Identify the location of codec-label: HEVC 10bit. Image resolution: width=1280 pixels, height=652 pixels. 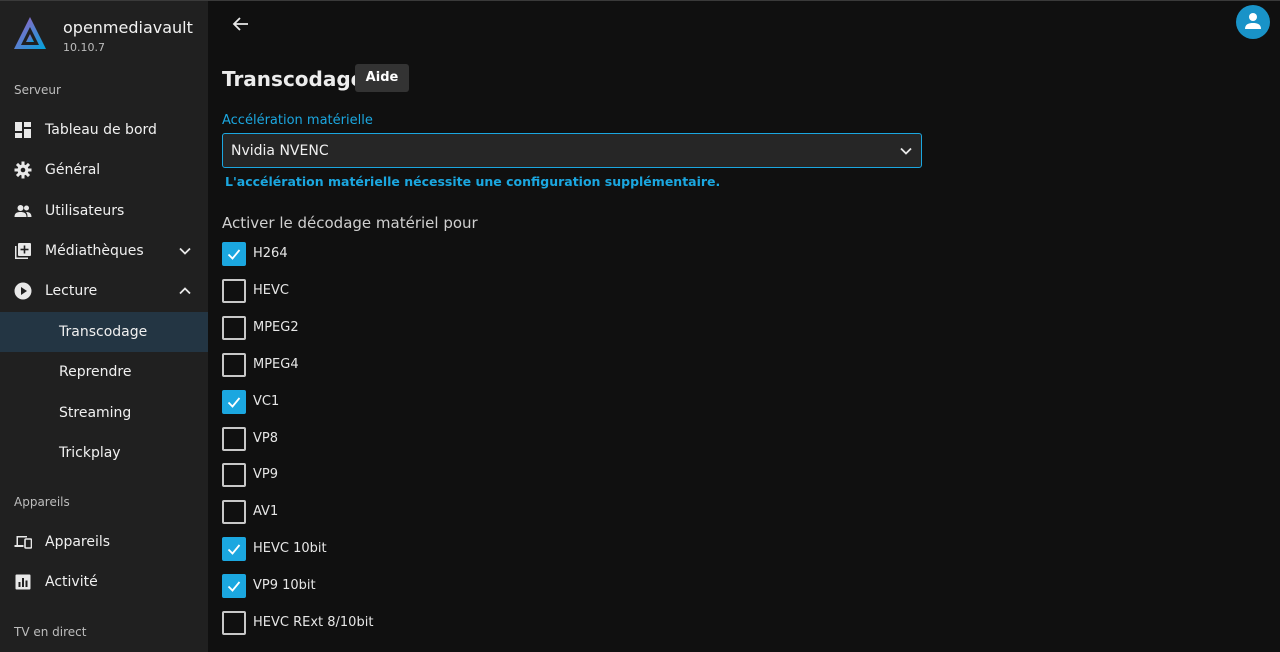
(290, 549).